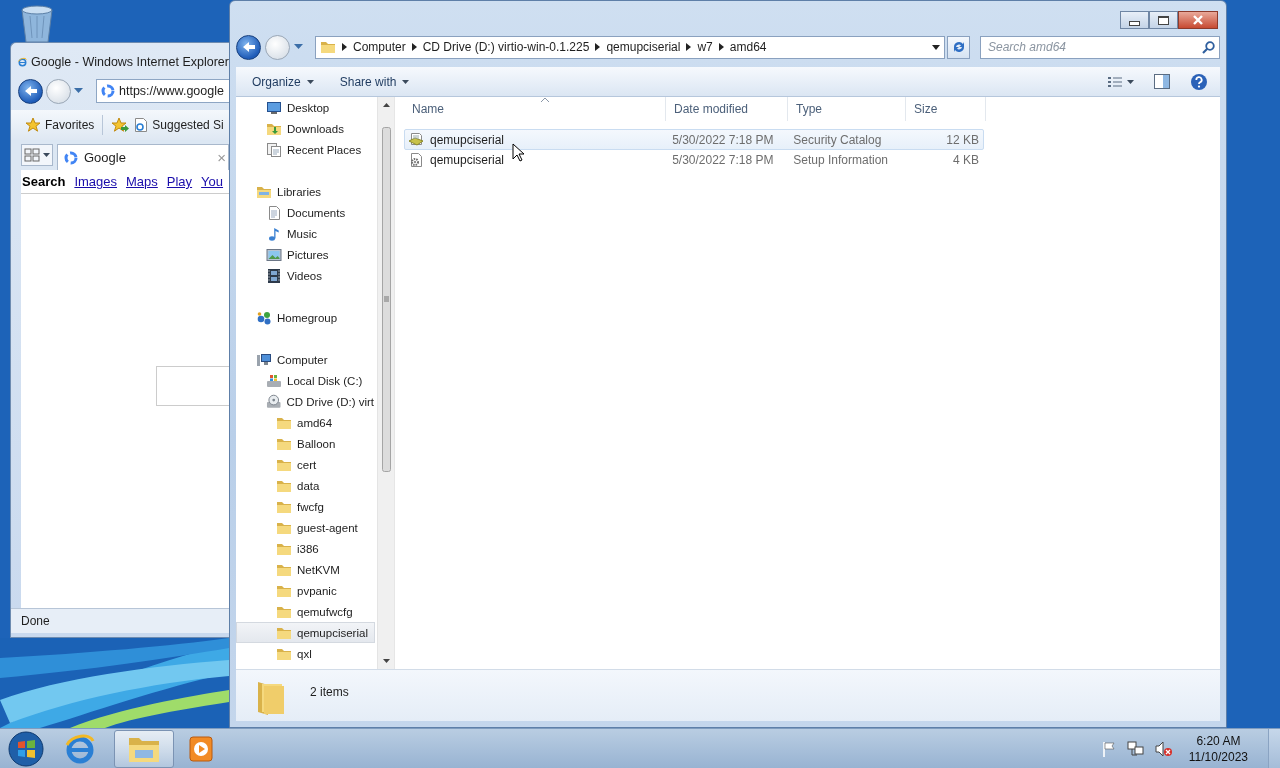 The width and height of the screenshot is (1280, 768). Describe the element at coordinates (171, 91) in the screenshot. I see `url-text: https://www.google` at that location.